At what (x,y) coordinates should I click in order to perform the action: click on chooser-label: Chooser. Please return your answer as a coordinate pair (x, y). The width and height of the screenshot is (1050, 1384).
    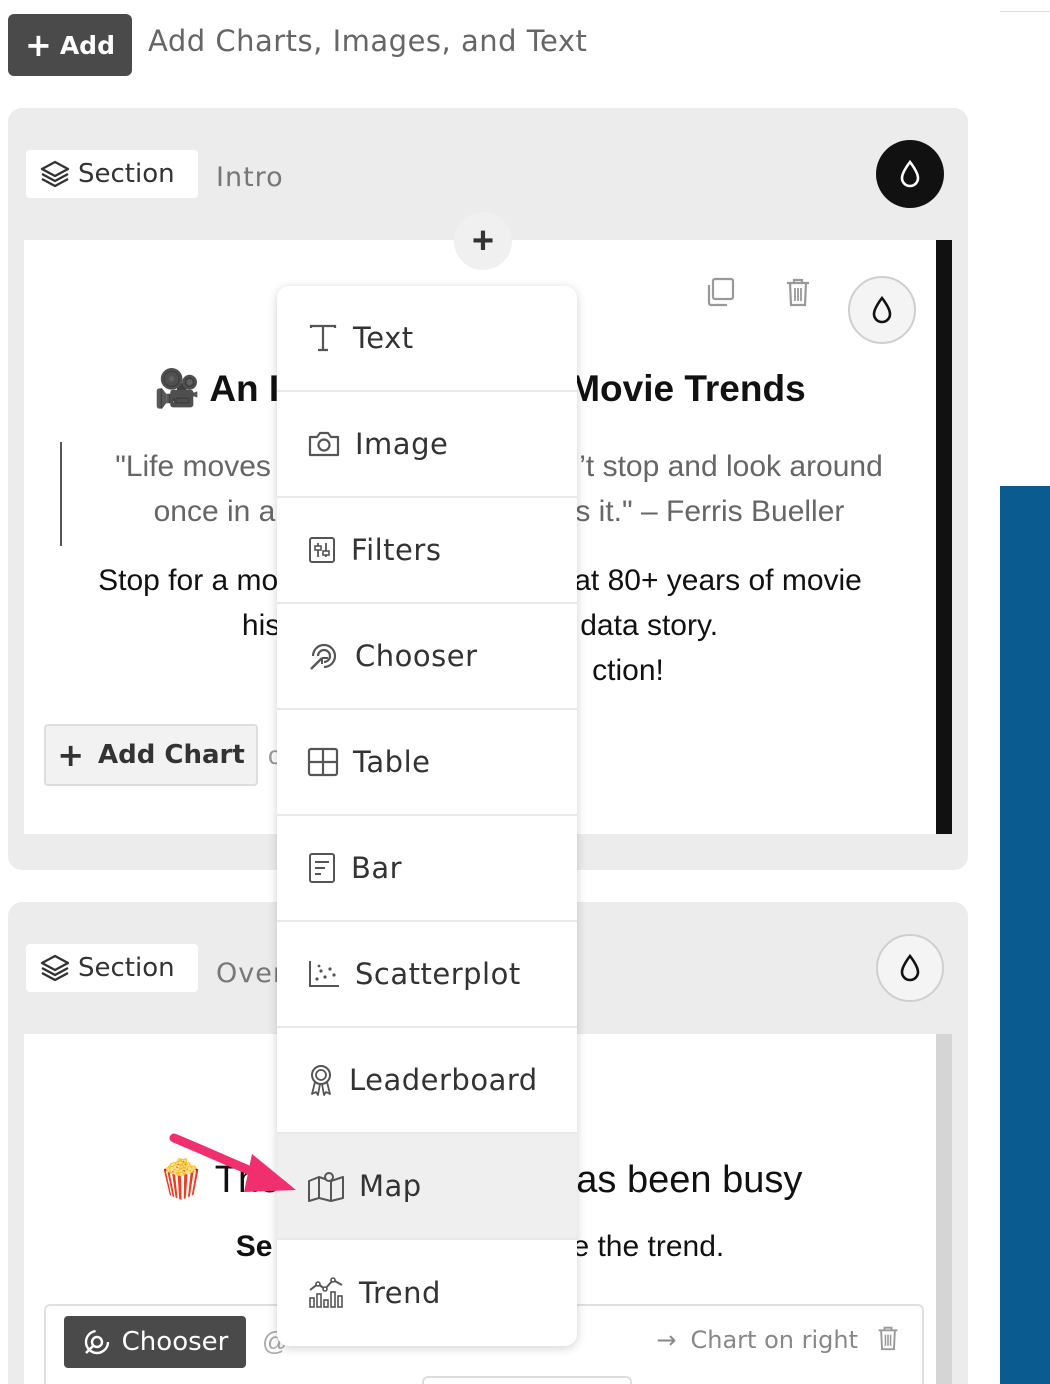
    Looking at the image, I should click on (175, 1342).